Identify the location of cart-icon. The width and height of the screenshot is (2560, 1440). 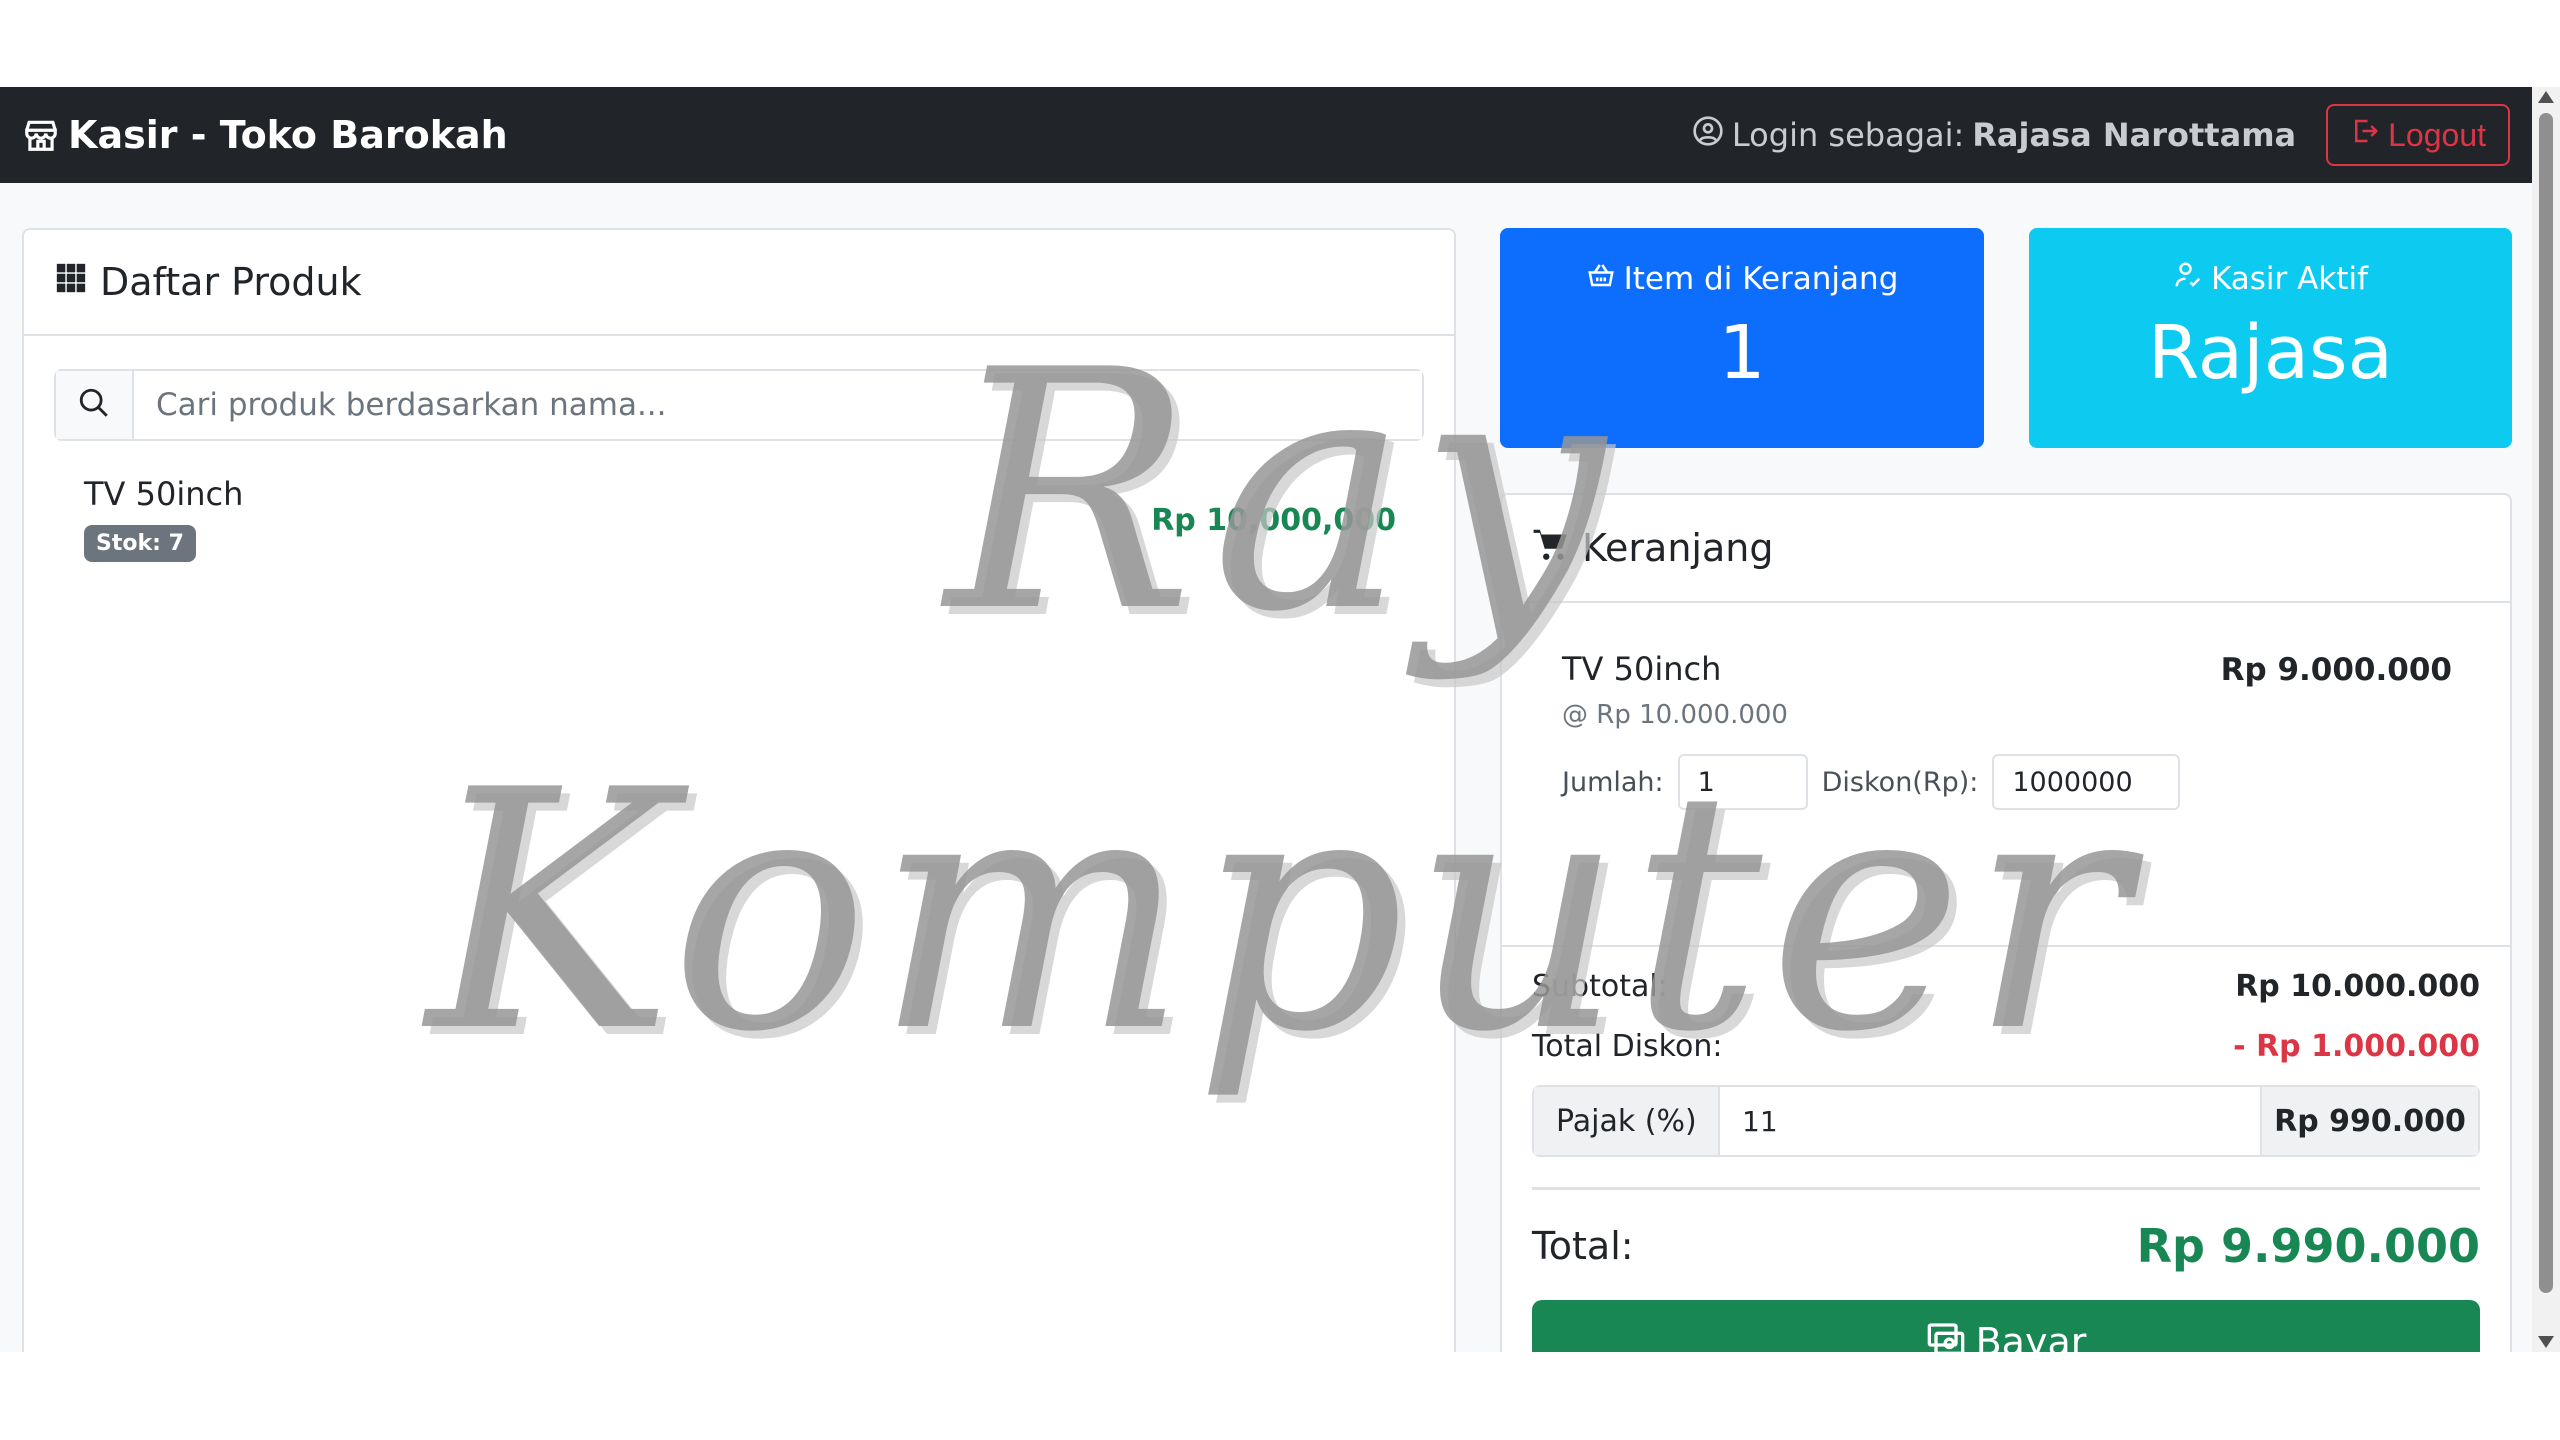
(1551, 548).